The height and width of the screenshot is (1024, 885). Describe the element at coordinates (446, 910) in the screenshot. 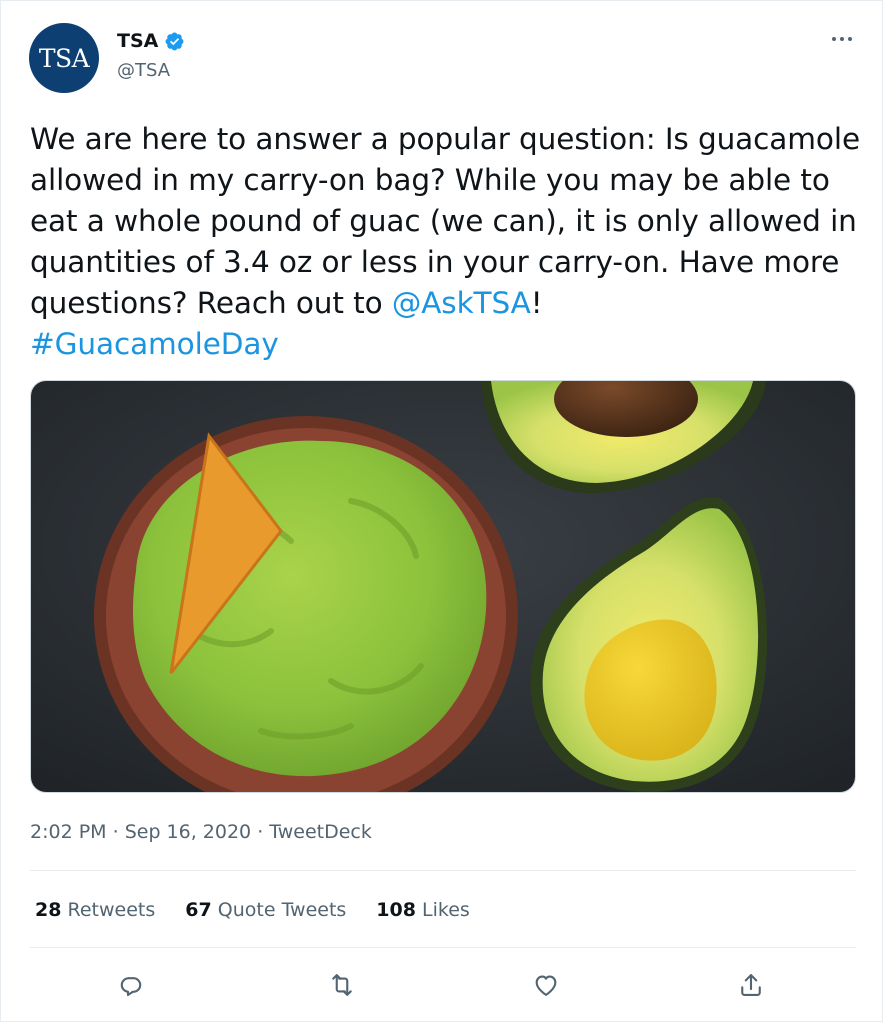

I see `likes-label: Likes` at that location.